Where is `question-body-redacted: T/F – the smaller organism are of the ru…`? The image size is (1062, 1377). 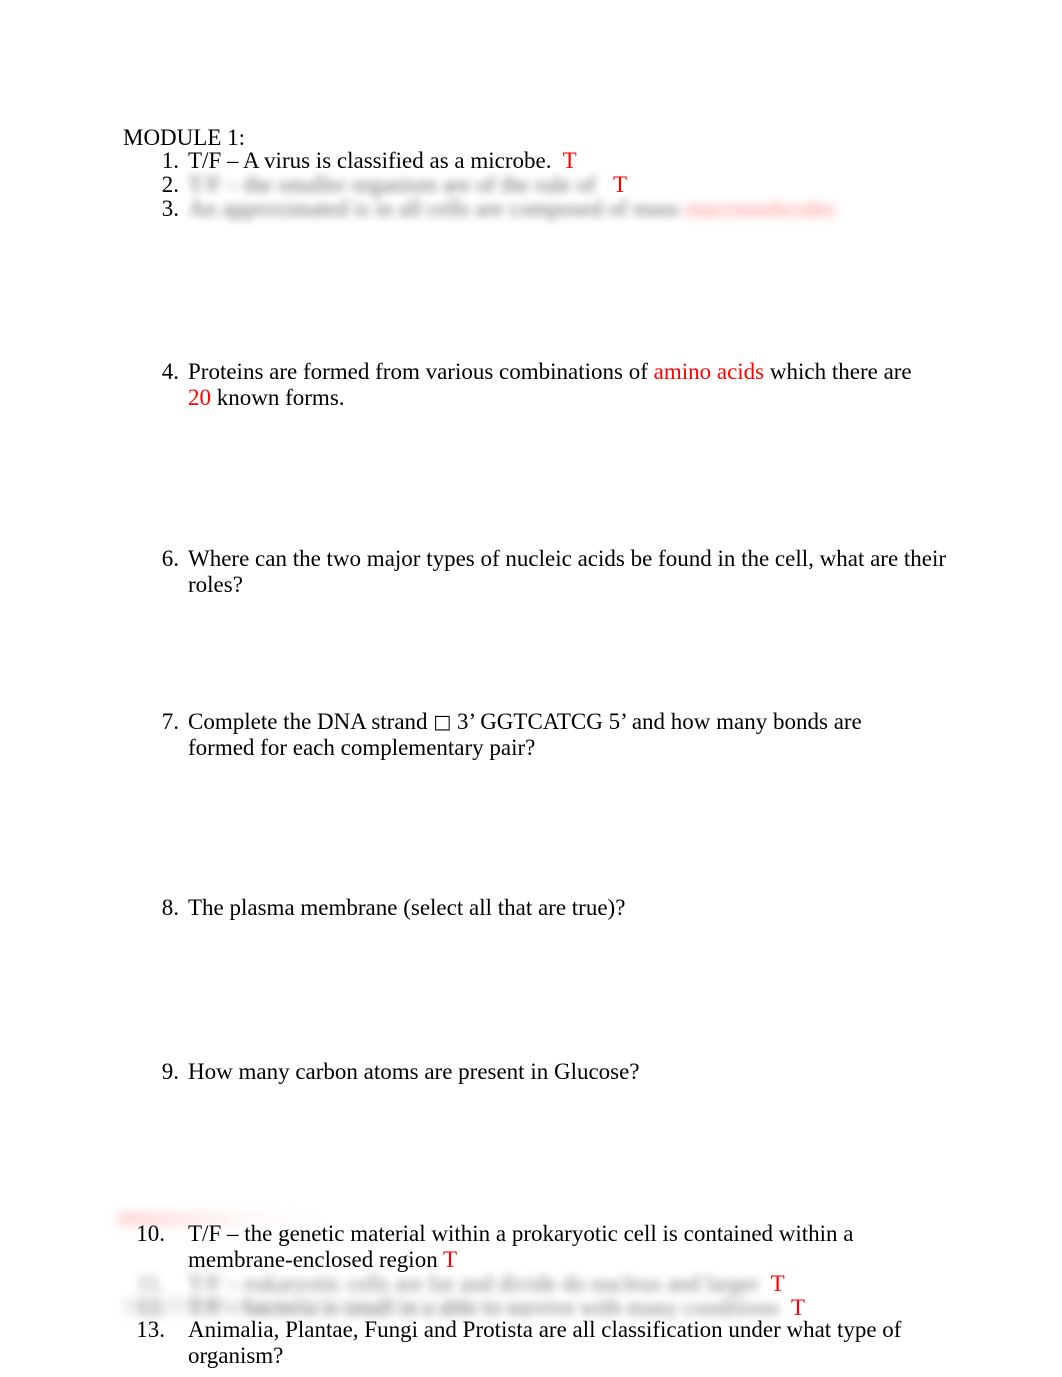
question-body-redacted: T/F – the smaller organism are of the ru… is located at coordinates (392, 184).